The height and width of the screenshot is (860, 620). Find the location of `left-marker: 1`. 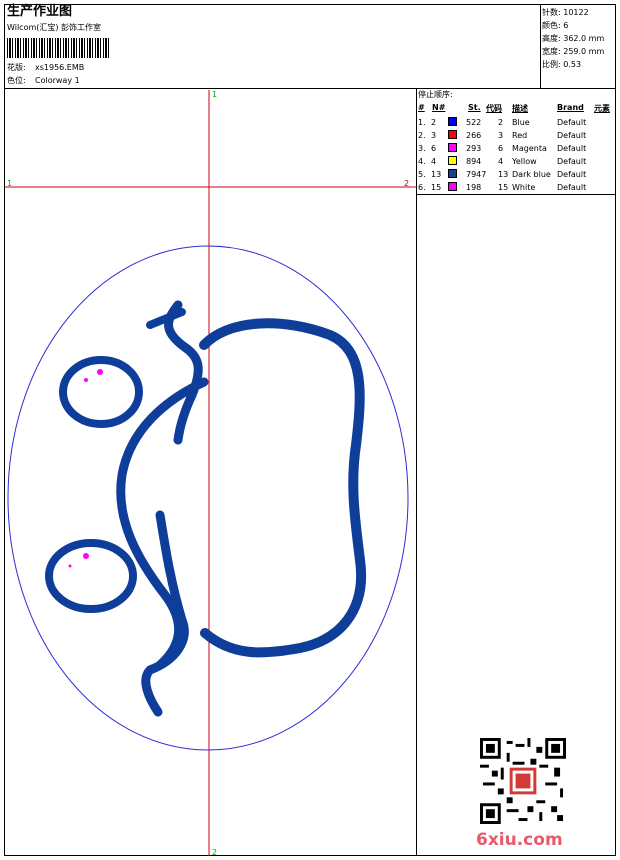

left-marker: 1 is located at coordinates (10, 183).